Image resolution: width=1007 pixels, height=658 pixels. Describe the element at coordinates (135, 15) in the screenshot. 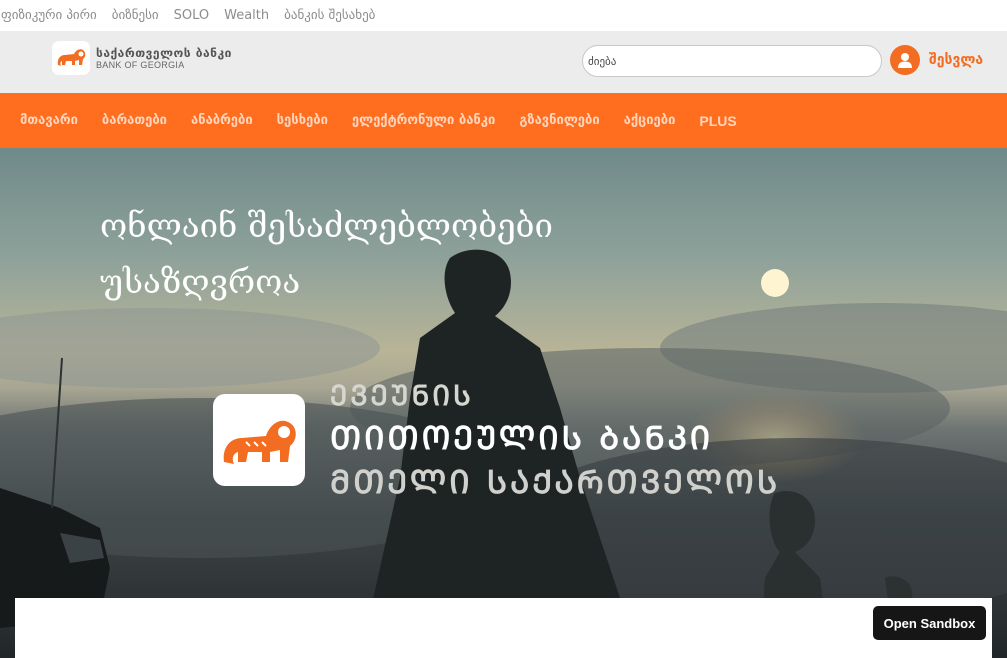

I see `segment-link-business: ბიზნესი` at that location.